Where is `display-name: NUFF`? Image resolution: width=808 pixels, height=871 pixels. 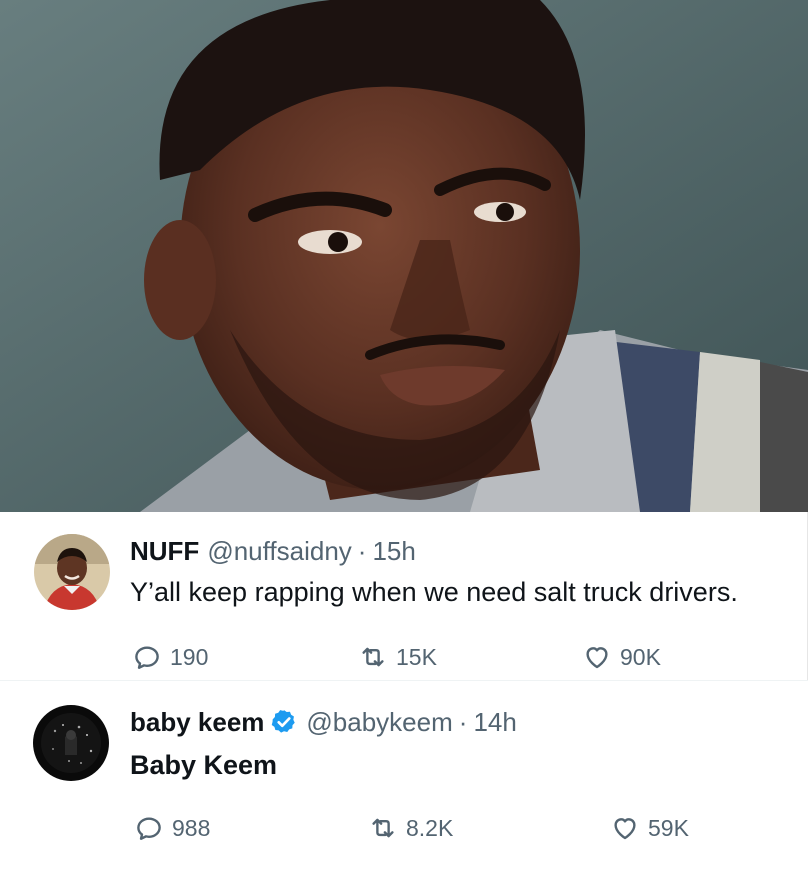
display-name: NUFF is located at coordinates (164, 551).